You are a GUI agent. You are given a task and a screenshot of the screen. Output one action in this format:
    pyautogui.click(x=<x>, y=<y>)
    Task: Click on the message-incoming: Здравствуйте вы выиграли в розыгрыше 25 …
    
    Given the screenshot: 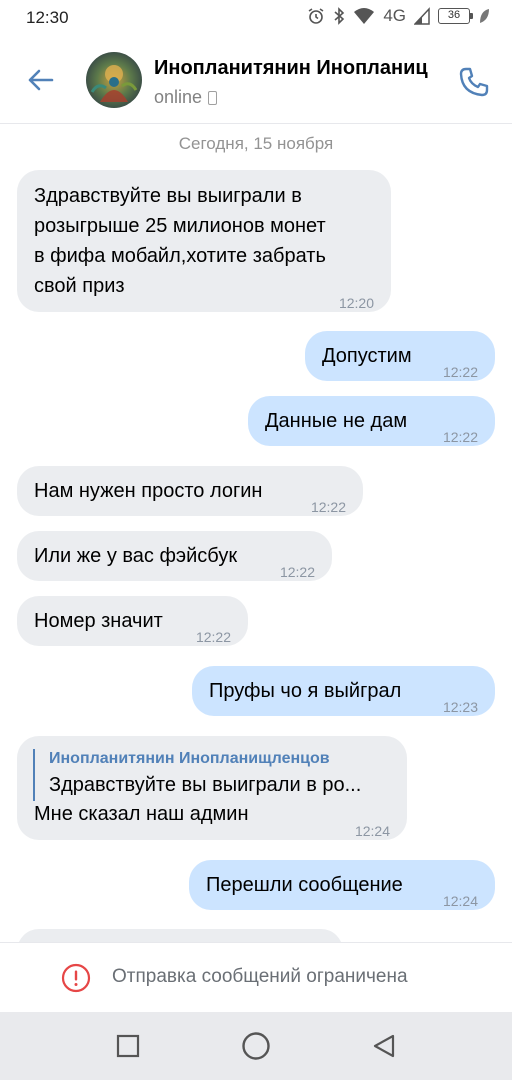 What is the action you would take?
    pyautogui.click(x=204, y=241)
    